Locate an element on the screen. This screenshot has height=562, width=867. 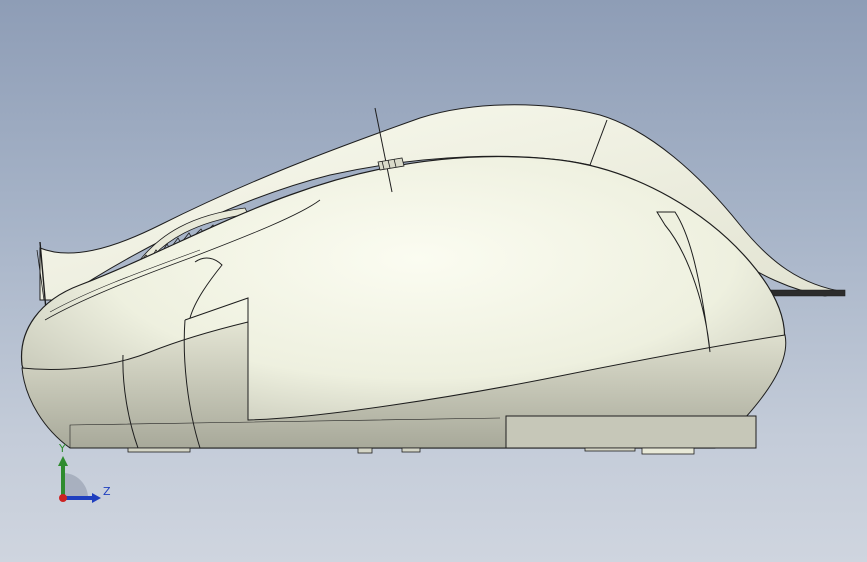
coordinate-triad: Y Z is located at coordinates (85, 475).